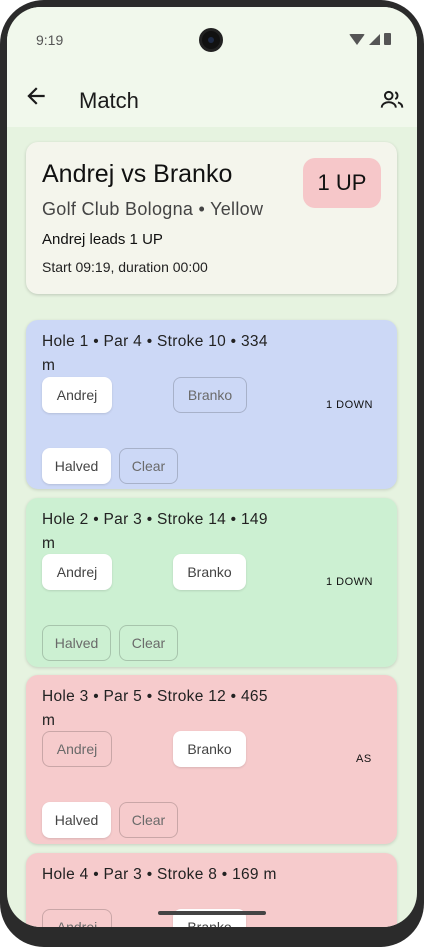  What do you see at coordinates (137, 174) in the screenshot?
I see `match-title: Andrej vs Branko` at bounding box center [137, 174].